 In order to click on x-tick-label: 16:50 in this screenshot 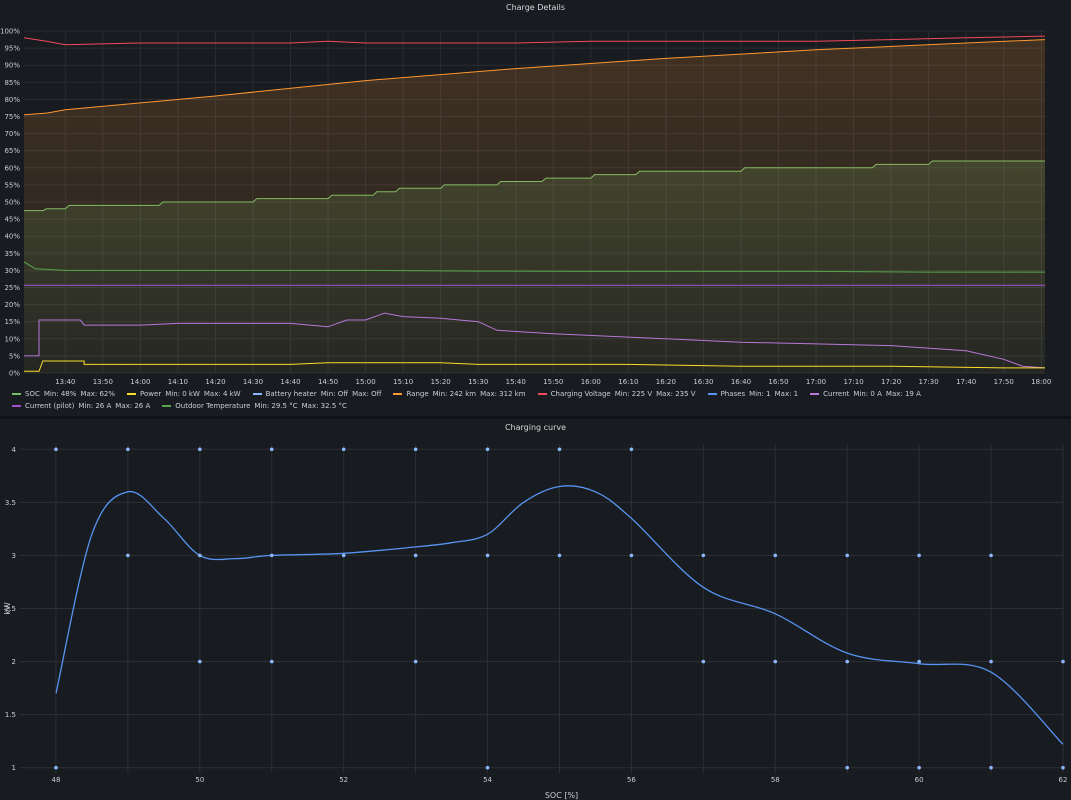, I will do `click(778, 382)`.